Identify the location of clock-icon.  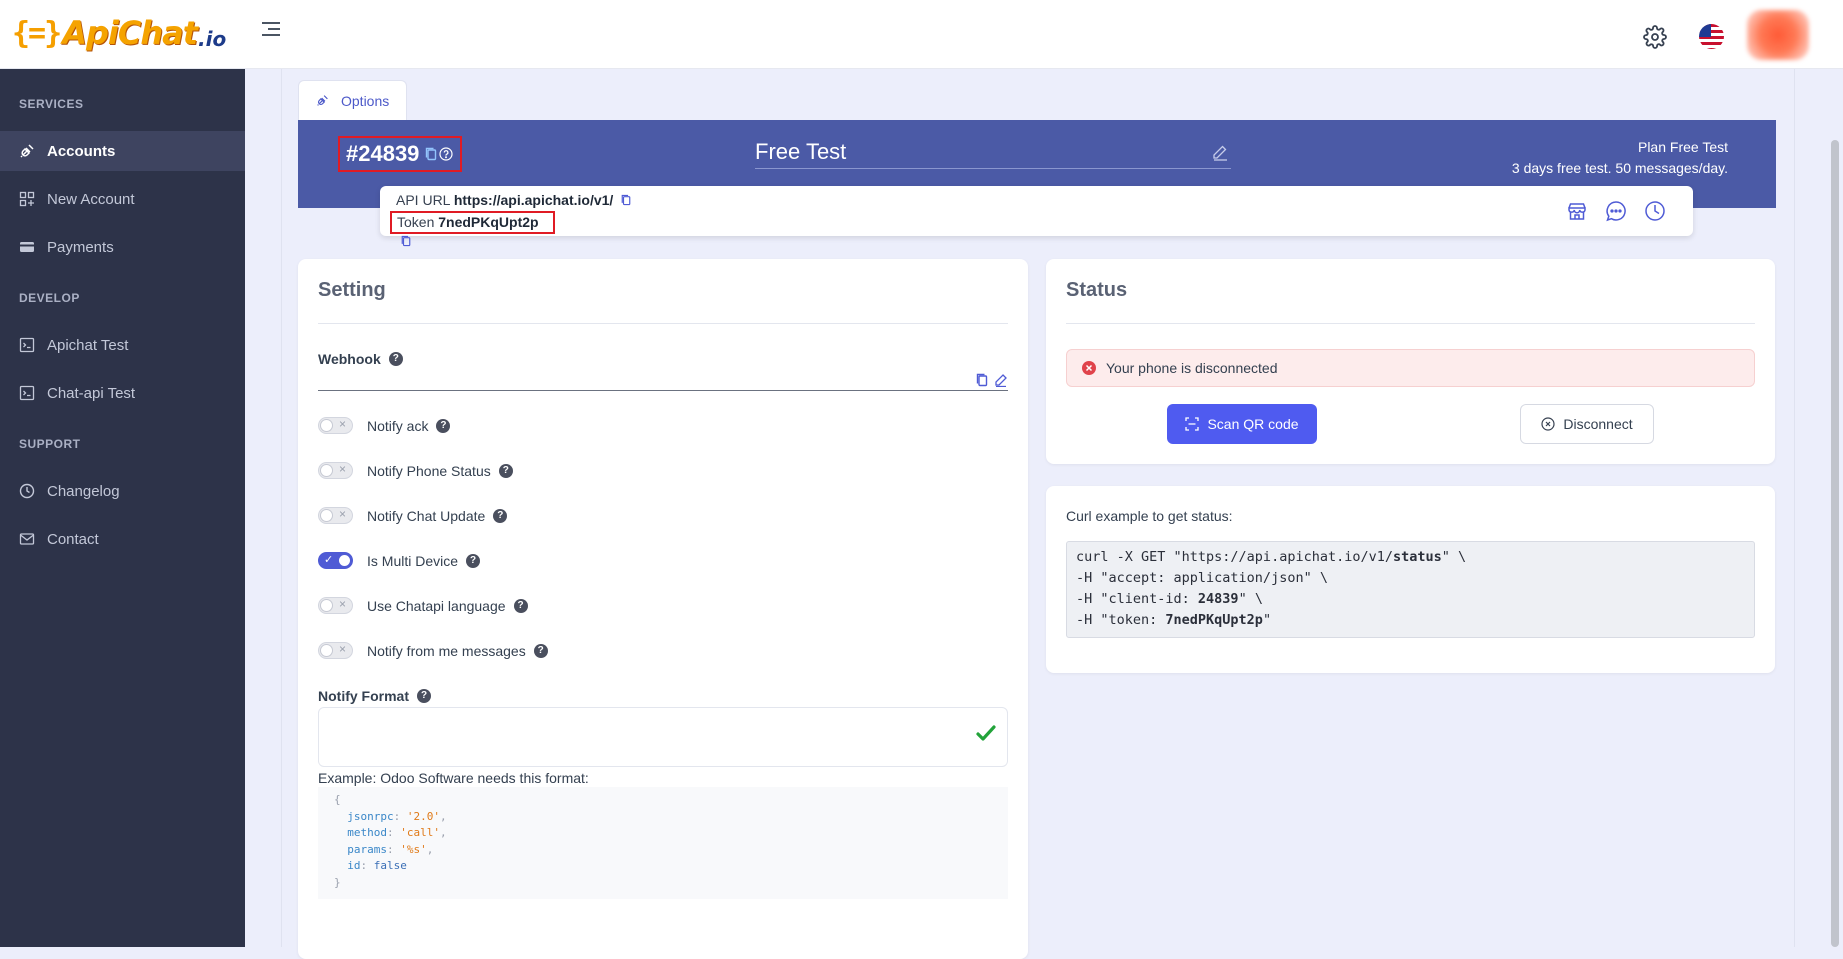
(27, 491).